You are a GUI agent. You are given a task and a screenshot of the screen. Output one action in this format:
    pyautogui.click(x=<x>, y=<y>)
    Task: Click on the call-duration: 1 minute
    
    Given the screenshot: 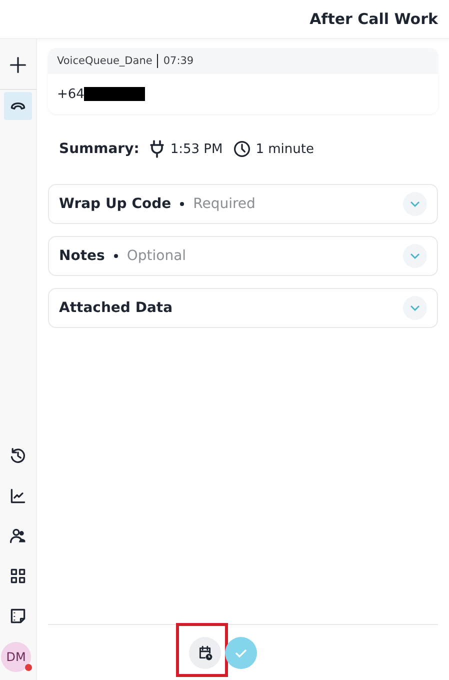 What is the action you would take?
    pyautogui.click(x=285, y=149)
    